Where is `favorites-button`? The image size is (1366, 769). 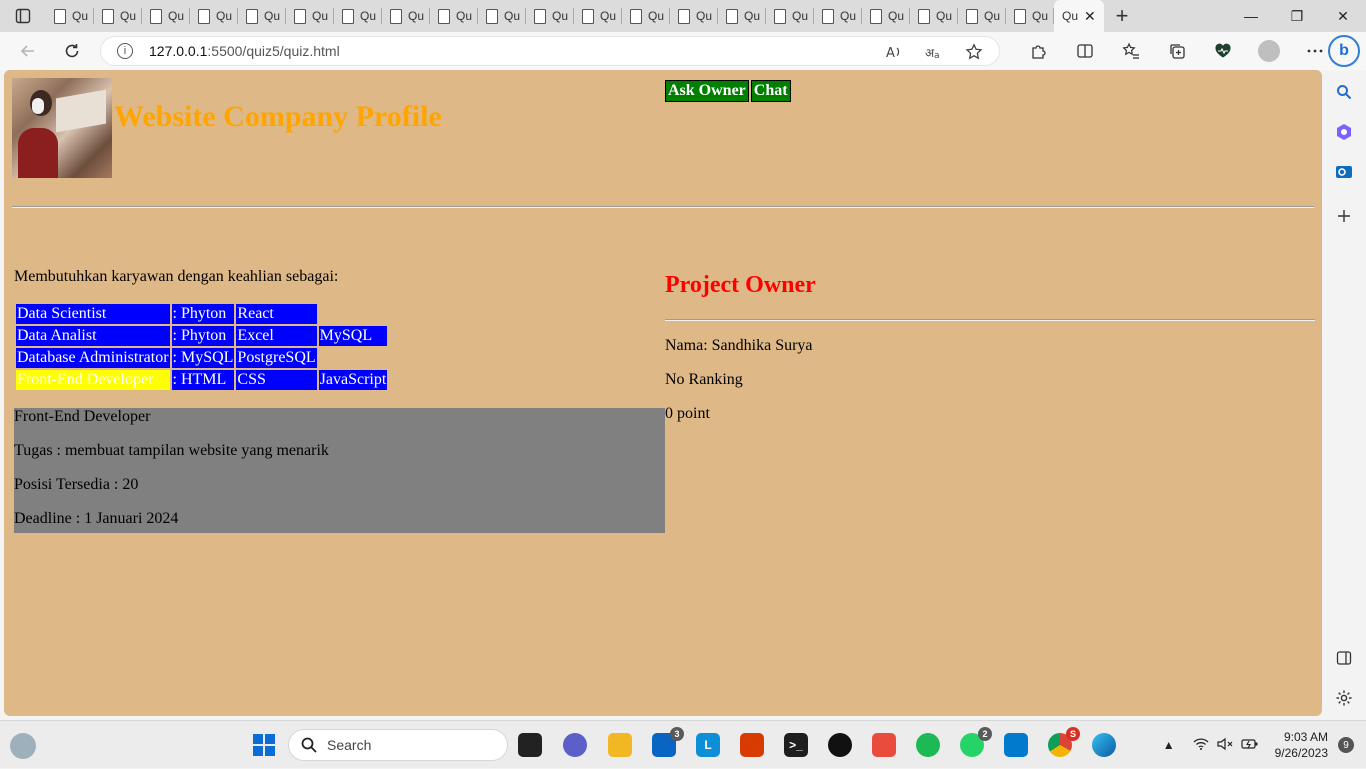
favorites-button is located at coordinates (1131, 51).